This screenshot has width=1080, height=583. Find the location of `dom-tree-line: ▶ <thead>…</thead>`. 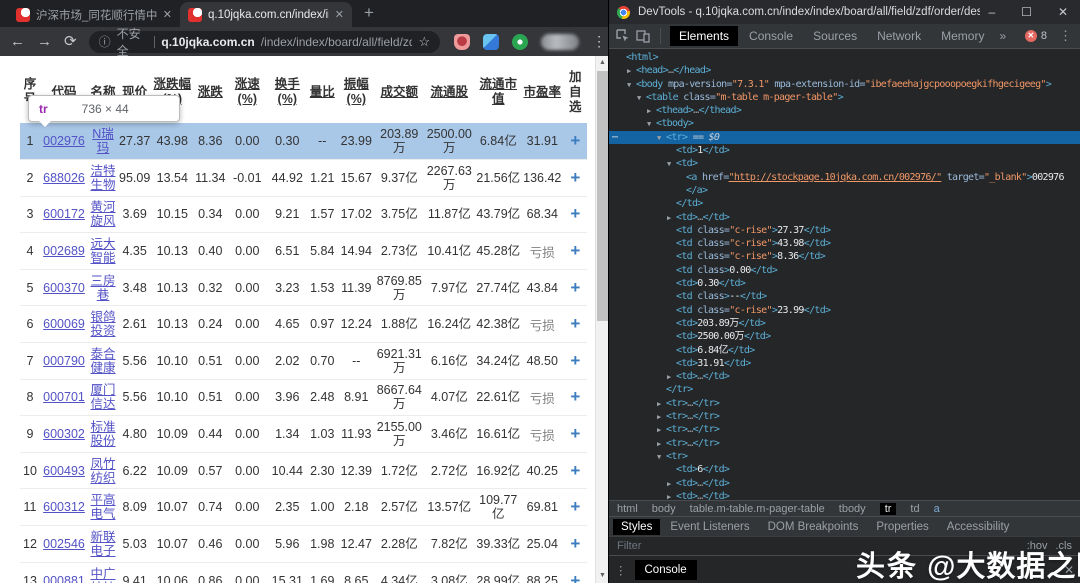

dom-tree-line: ▶ <thead>…</thead> is located at coordinates (844, 110).